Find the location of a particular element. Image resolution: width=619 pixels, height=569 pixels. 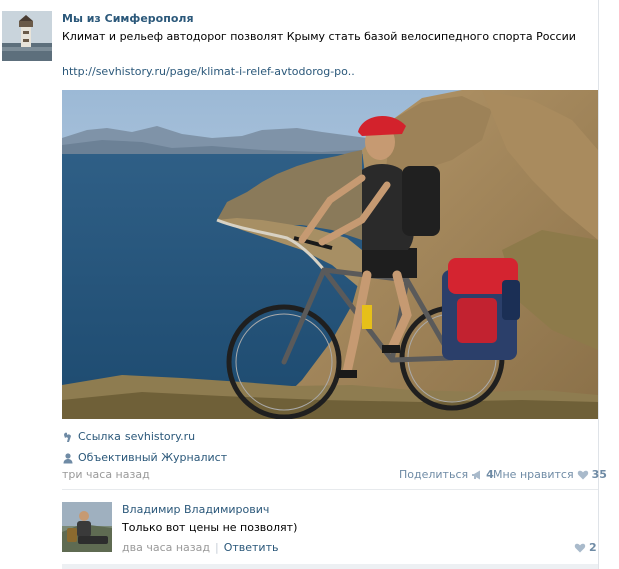

feed-right-border is located at coordinates (598, 284).